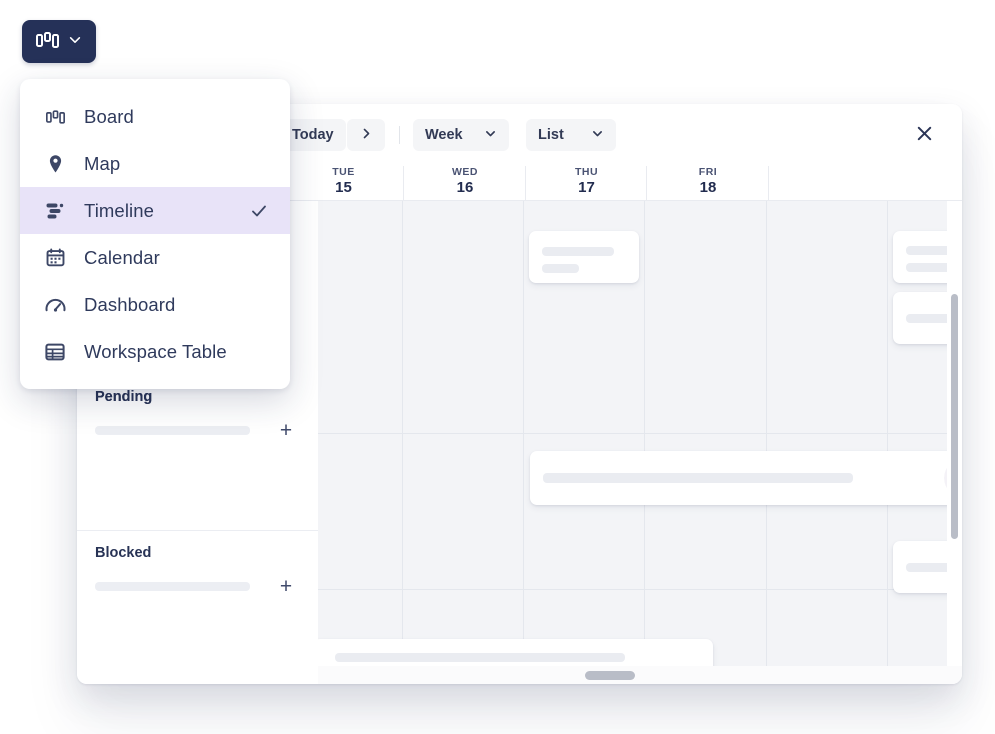 The image size is (995, 734). Describe the element at coordinates (119, 210) in the screenshot. I see `menu-item-label: Timeline` at that location.